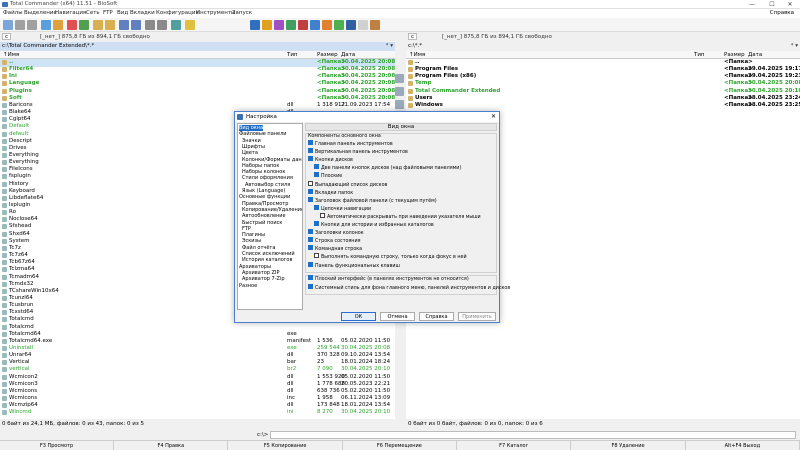  Describe the element at coordinates (350, 144) in the screenshot. I see `option-checkbox: Главная панель инструментов` at that location.